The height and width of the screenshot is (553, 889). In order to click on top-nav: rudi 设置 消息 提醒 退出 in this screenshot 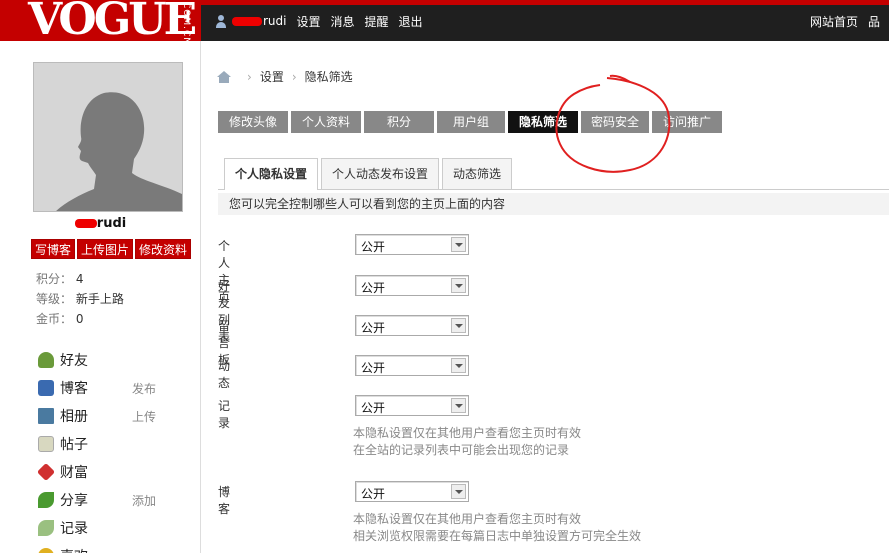, I will do `click(323, 21)`.